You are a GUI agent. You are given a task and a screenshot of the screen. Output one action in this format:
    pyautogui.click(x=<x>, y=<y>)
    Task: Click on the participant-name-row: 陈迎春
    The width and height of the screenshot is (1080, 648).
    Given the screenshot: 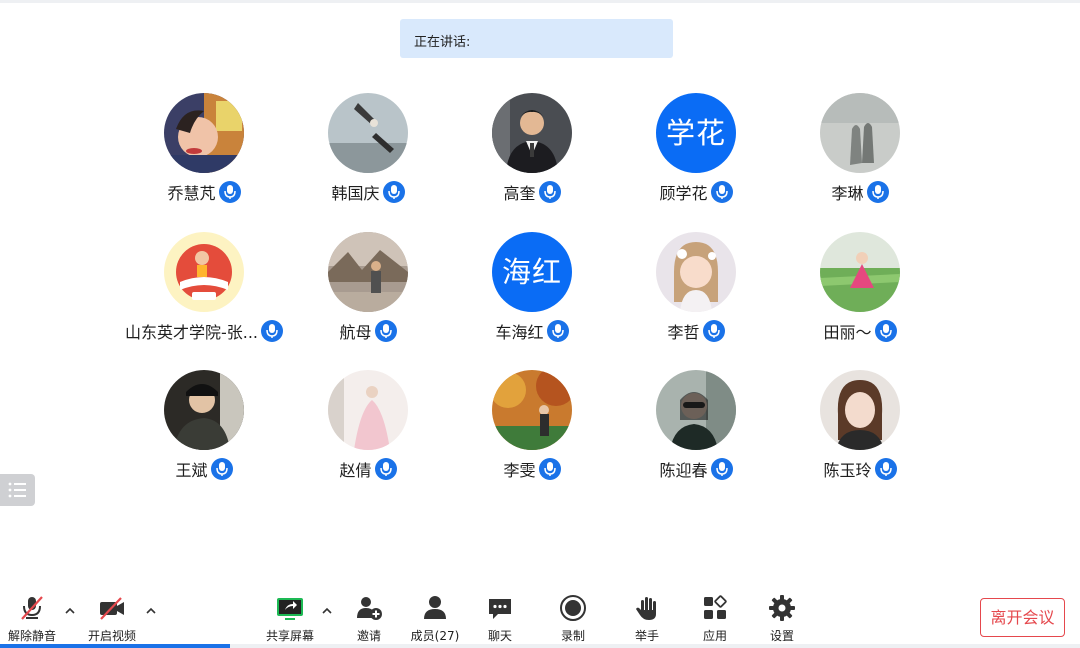 What is the action you would take?
    pyautogui.click(x=696, y=469)
    